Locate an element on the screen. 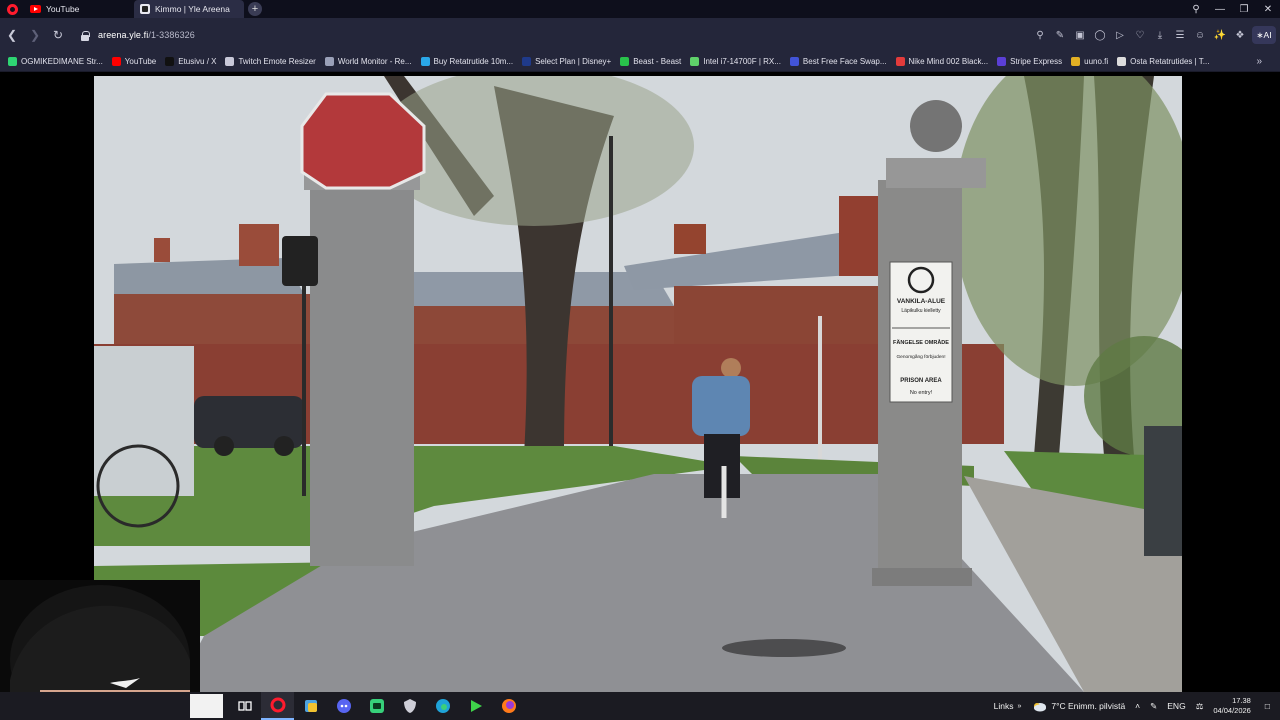 Image resolution: width=1280 pixels, height=720 pixels. tab-yle-areena: Kimmo | Yle Areena is located at coordinates (189, 9).